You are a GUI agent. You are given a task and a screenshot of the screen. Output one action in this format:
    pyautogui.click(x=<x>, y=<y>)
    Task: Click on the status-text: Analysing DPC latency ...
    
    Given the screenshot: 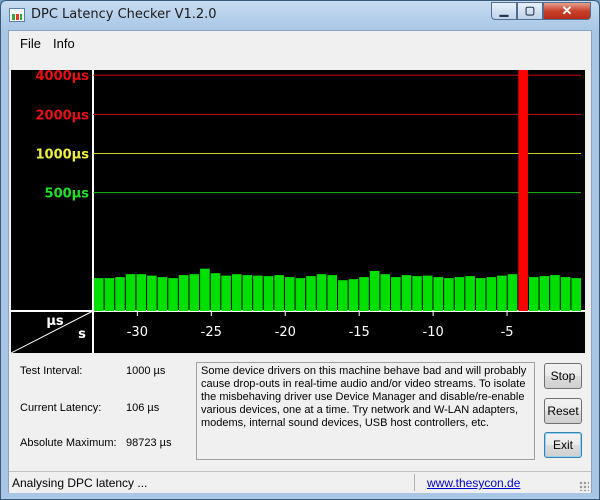 What is the action you would take?
    pyautogui.click(x=80, y=483)
    